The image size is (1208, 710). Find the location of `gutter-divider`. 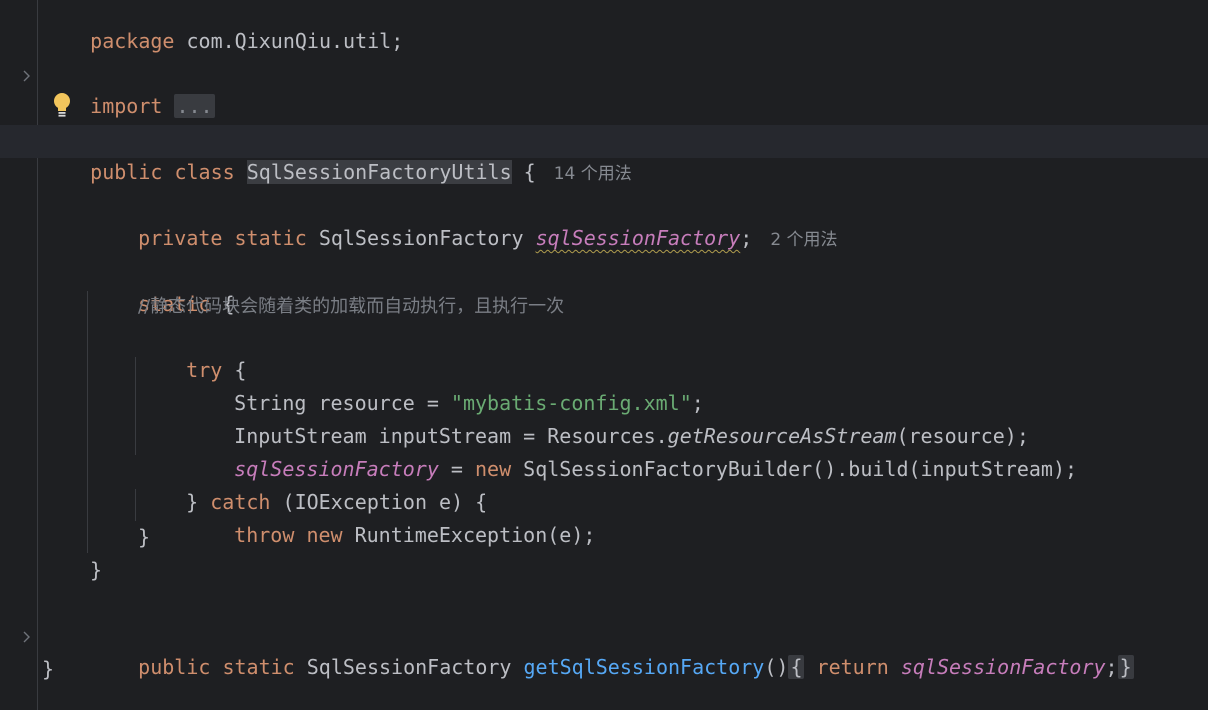

gutter-divider is located at coordinates (37, 355).